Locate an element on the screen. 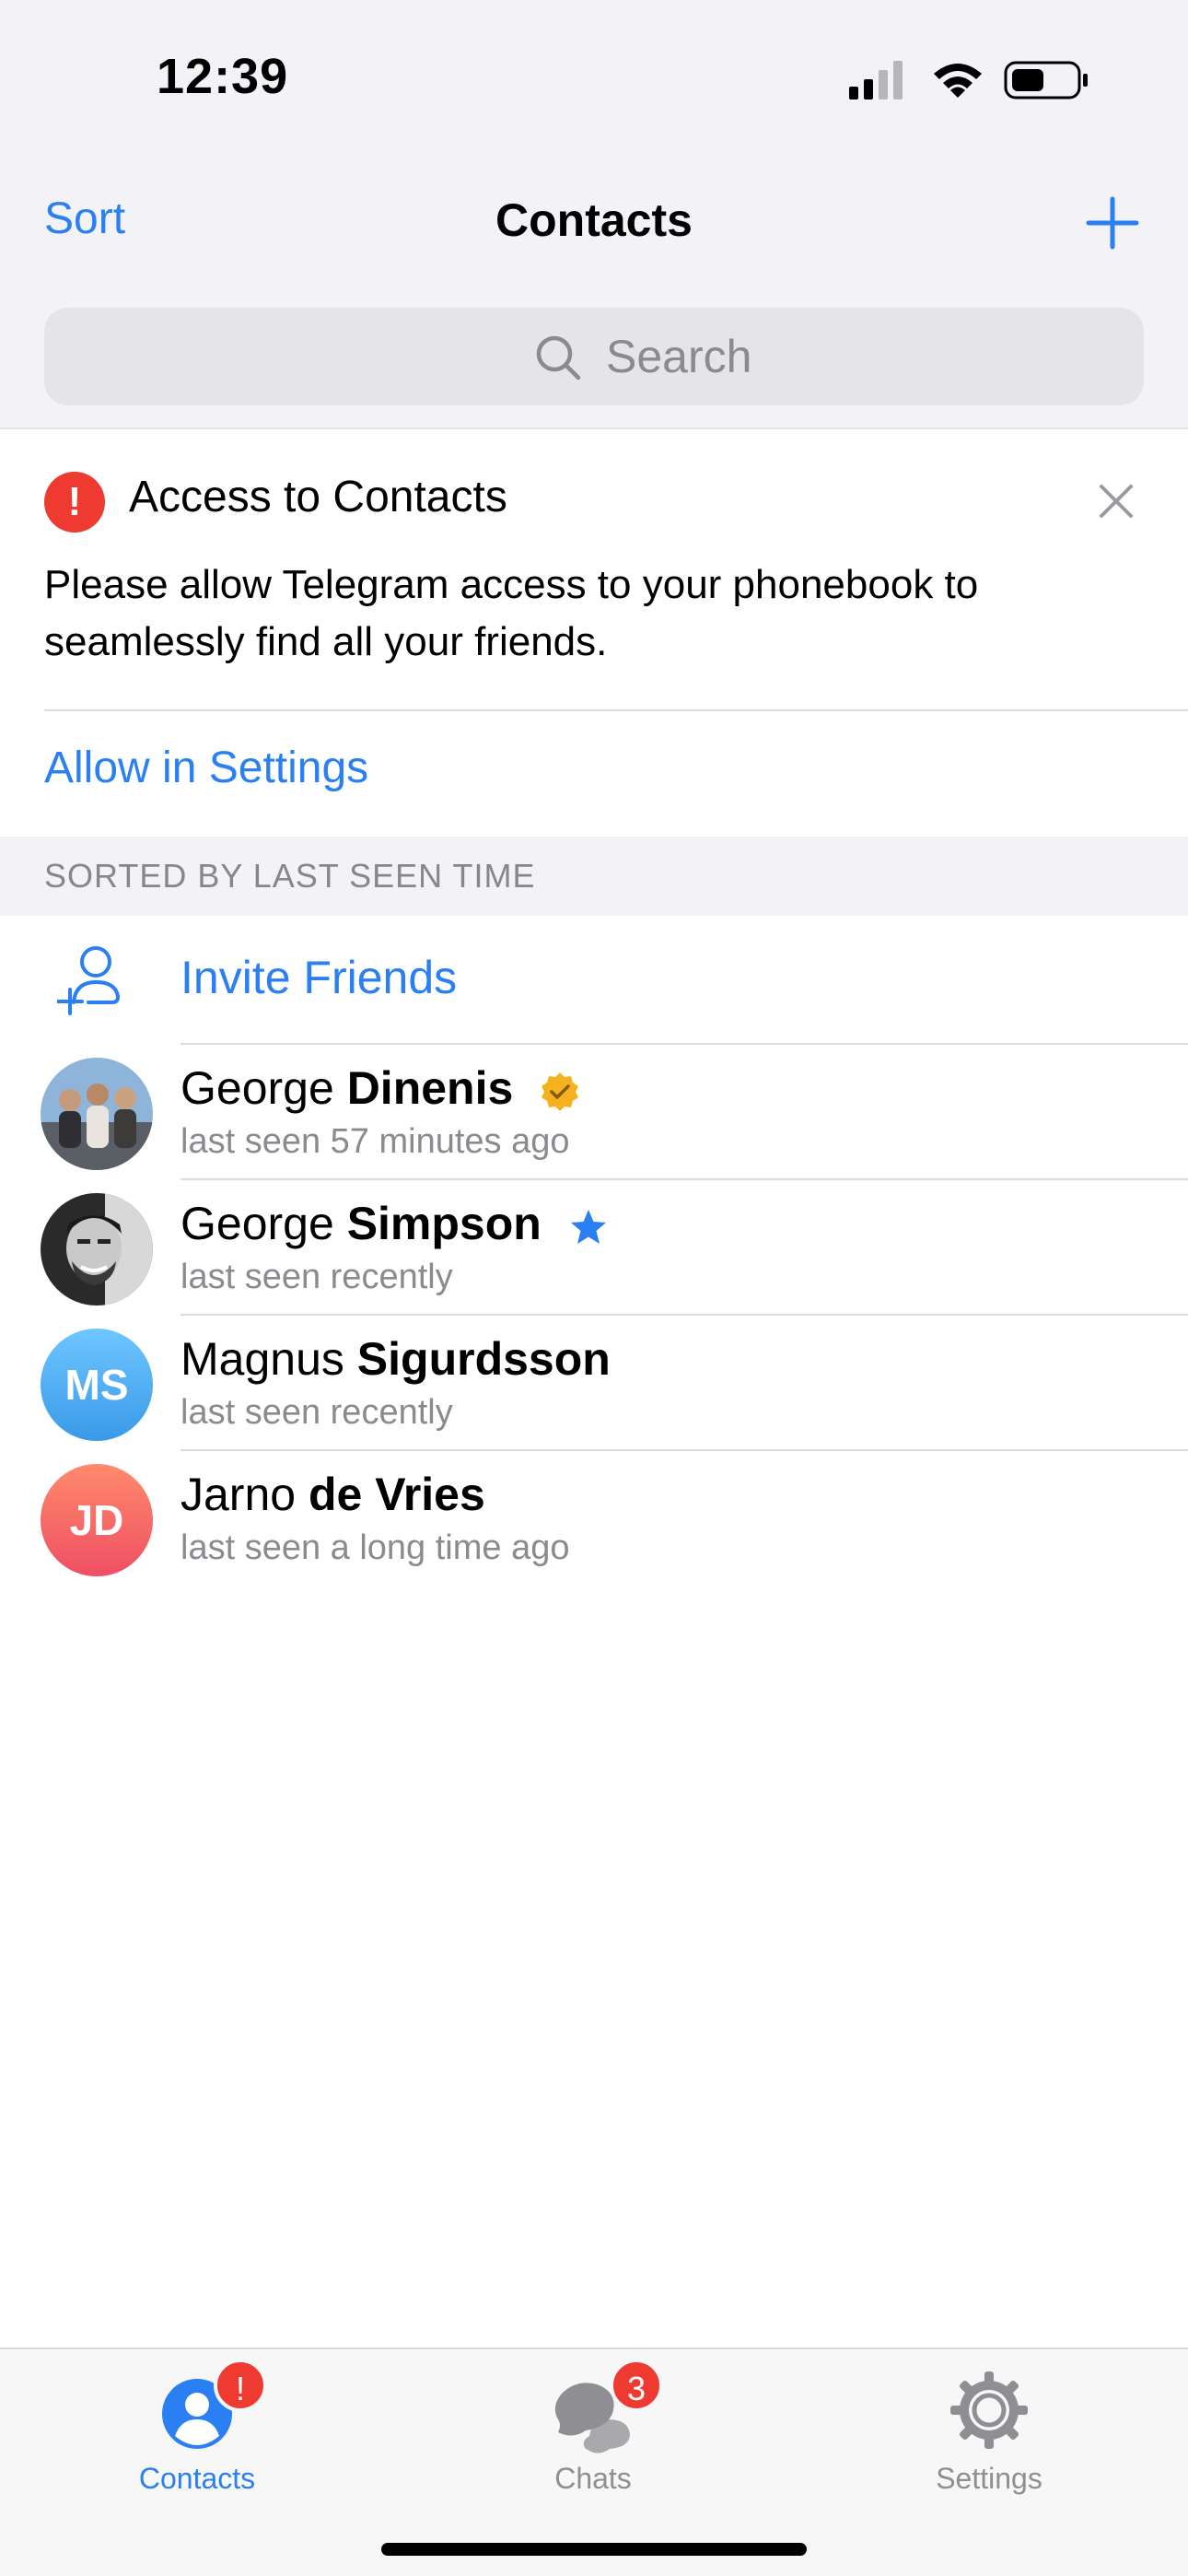  tab-settings: Settings is located at coordinates (989, 2423).